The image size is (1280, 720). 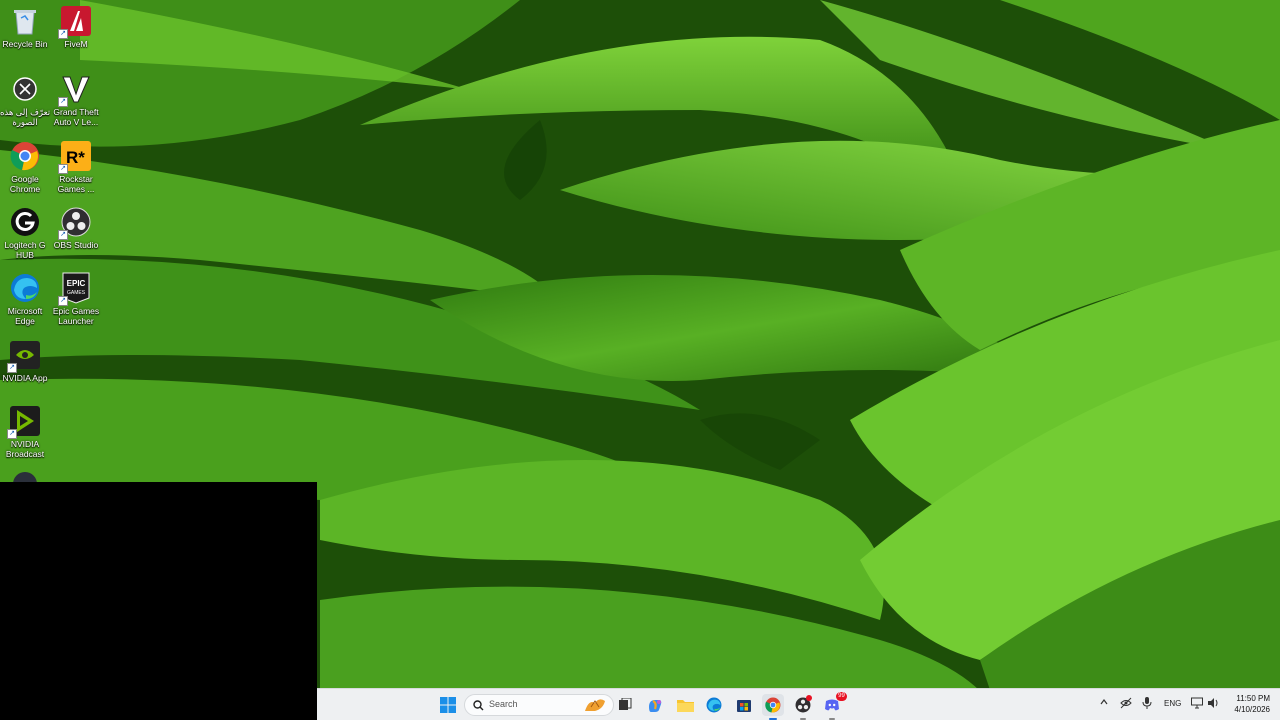 I want to click on desktop-icon-nvidia-broadcast: ↗ NVIDIA Broadcast, so click(x=25, y=432).